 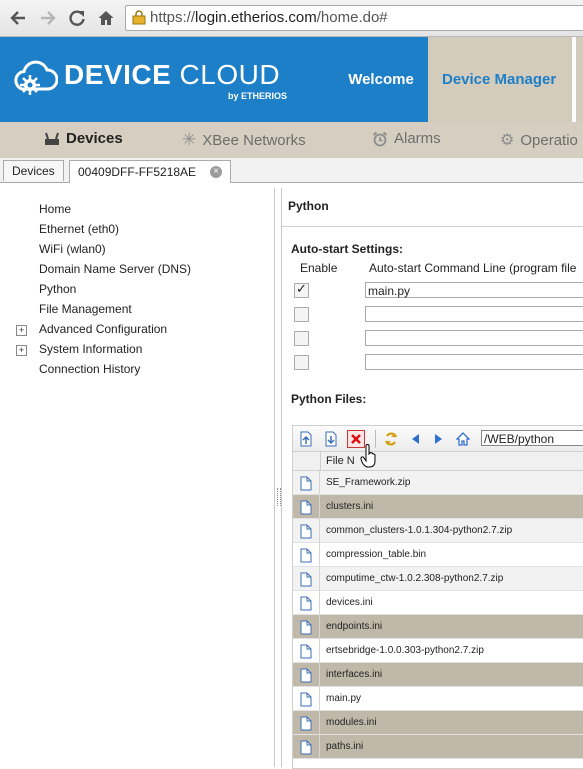 I want to click on url-path: /home.do#, so click(x=352, y=17).